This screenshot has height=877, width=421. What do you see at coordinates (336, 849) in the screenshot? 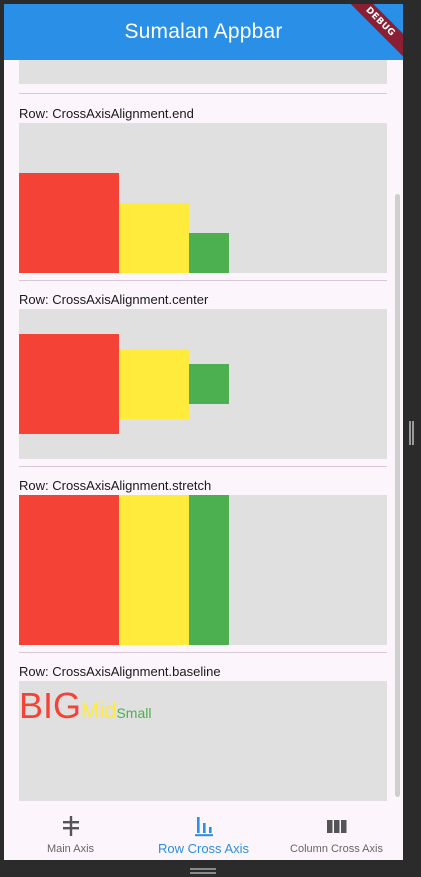
I see `nav-label: Column Cross Axis` at bounding box center [336, 849].